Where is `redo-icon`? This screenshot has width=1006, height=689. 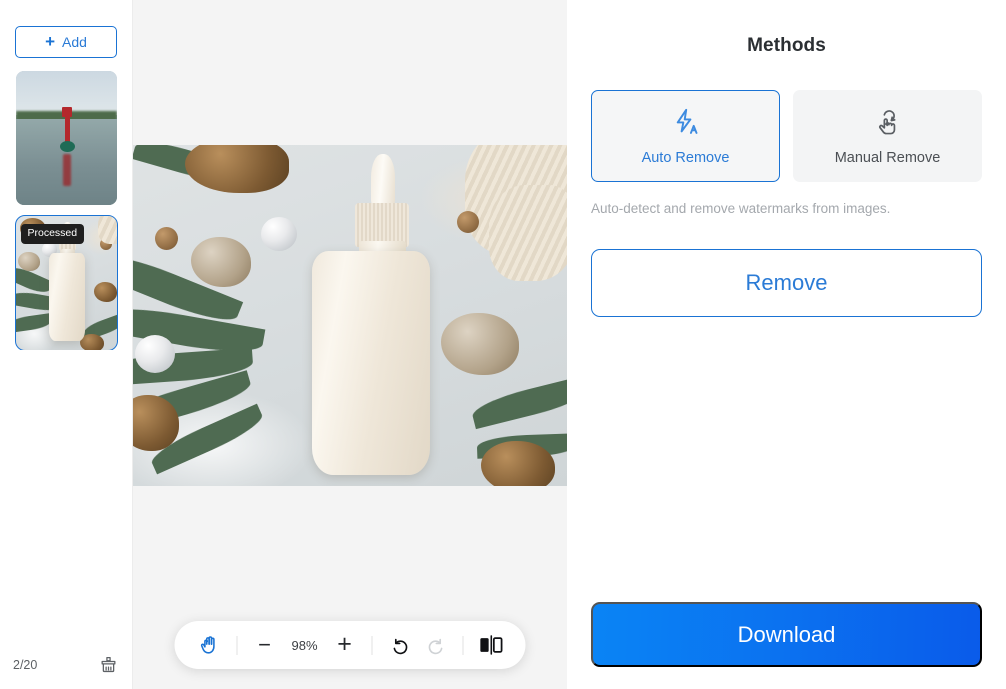 redo-icon is located at coordinates (436, 645).